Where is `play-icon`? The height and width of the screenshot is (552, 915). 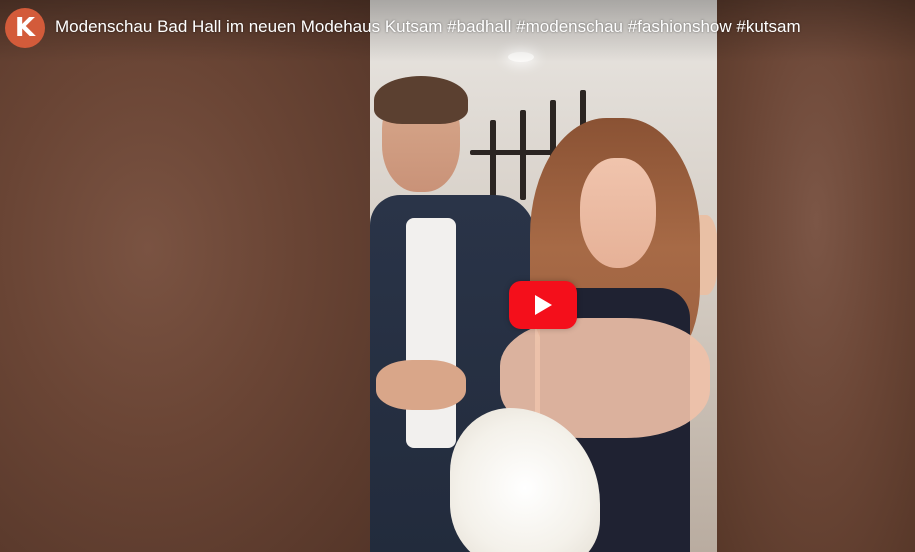 play-icon is located at coordinates (543, 305).